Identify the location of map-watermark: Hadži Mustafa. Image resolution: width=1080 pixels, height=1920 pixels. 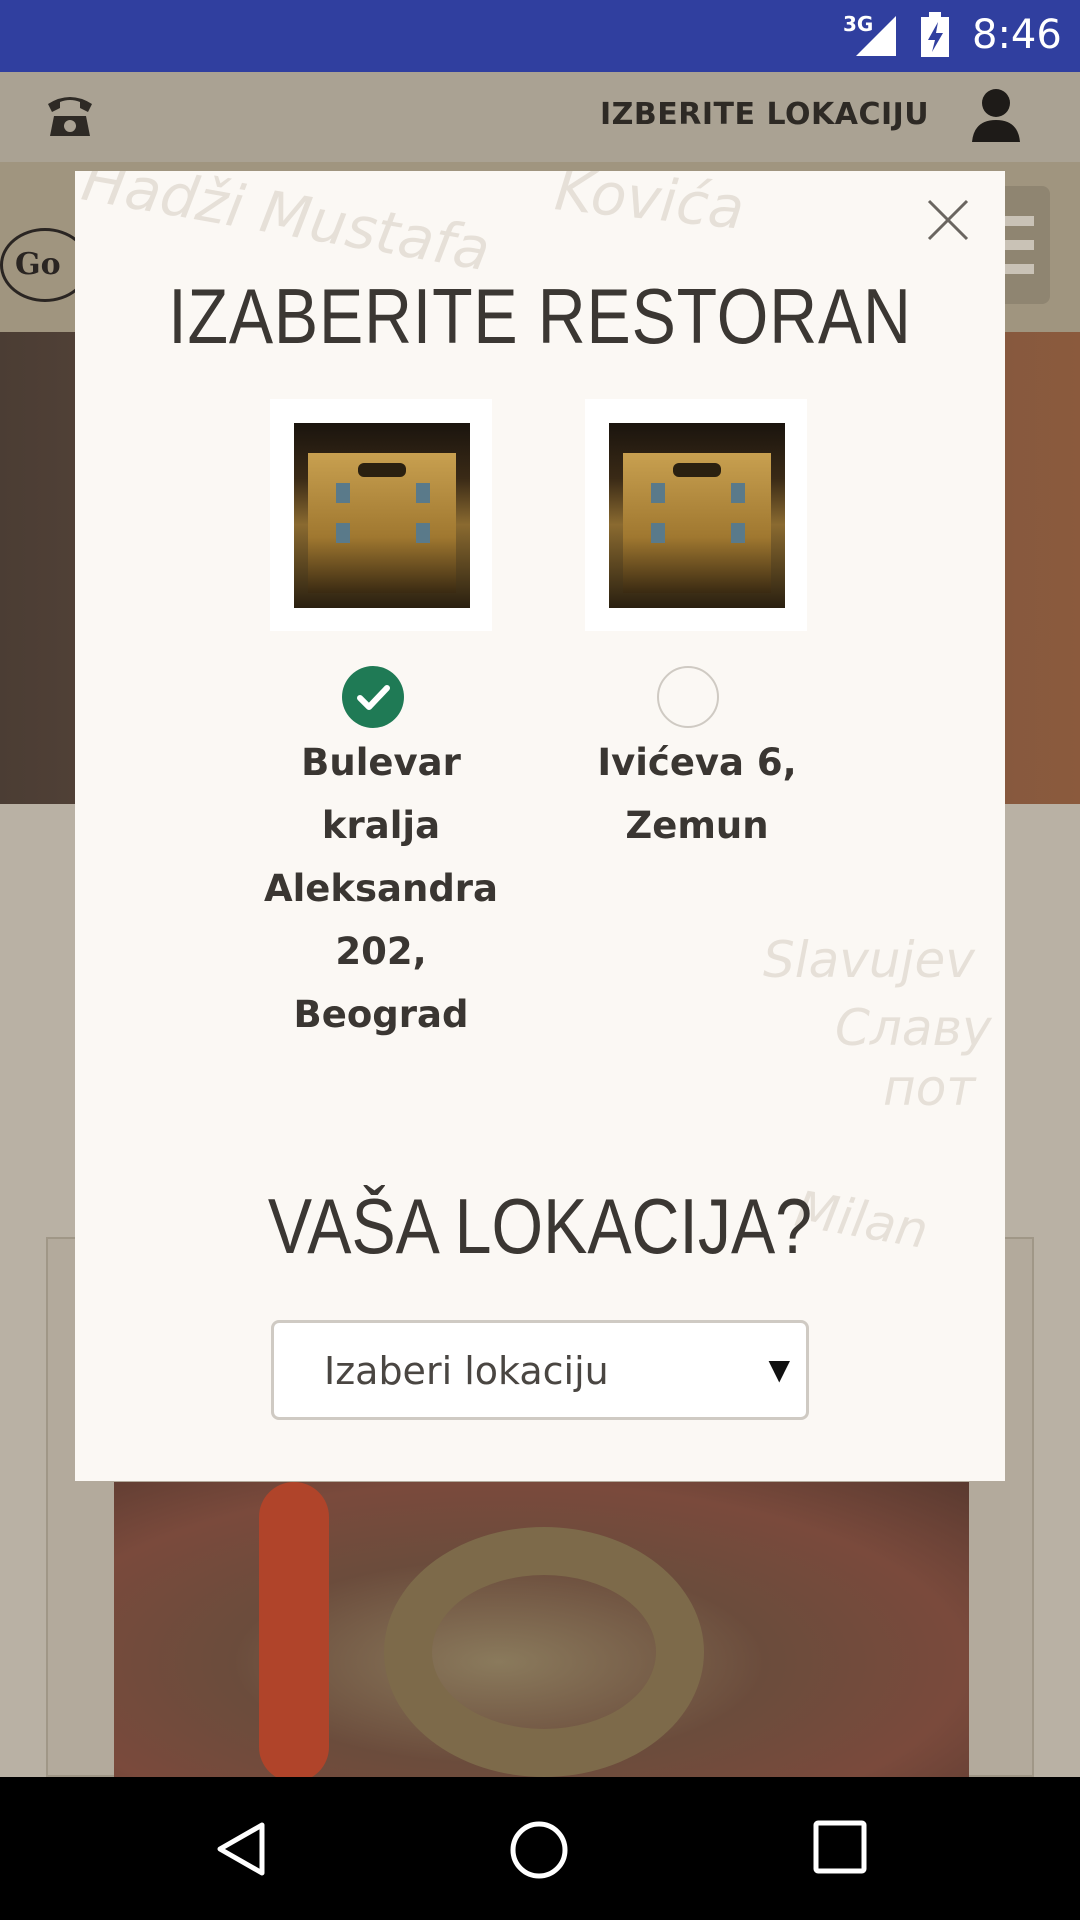
(286, 228).